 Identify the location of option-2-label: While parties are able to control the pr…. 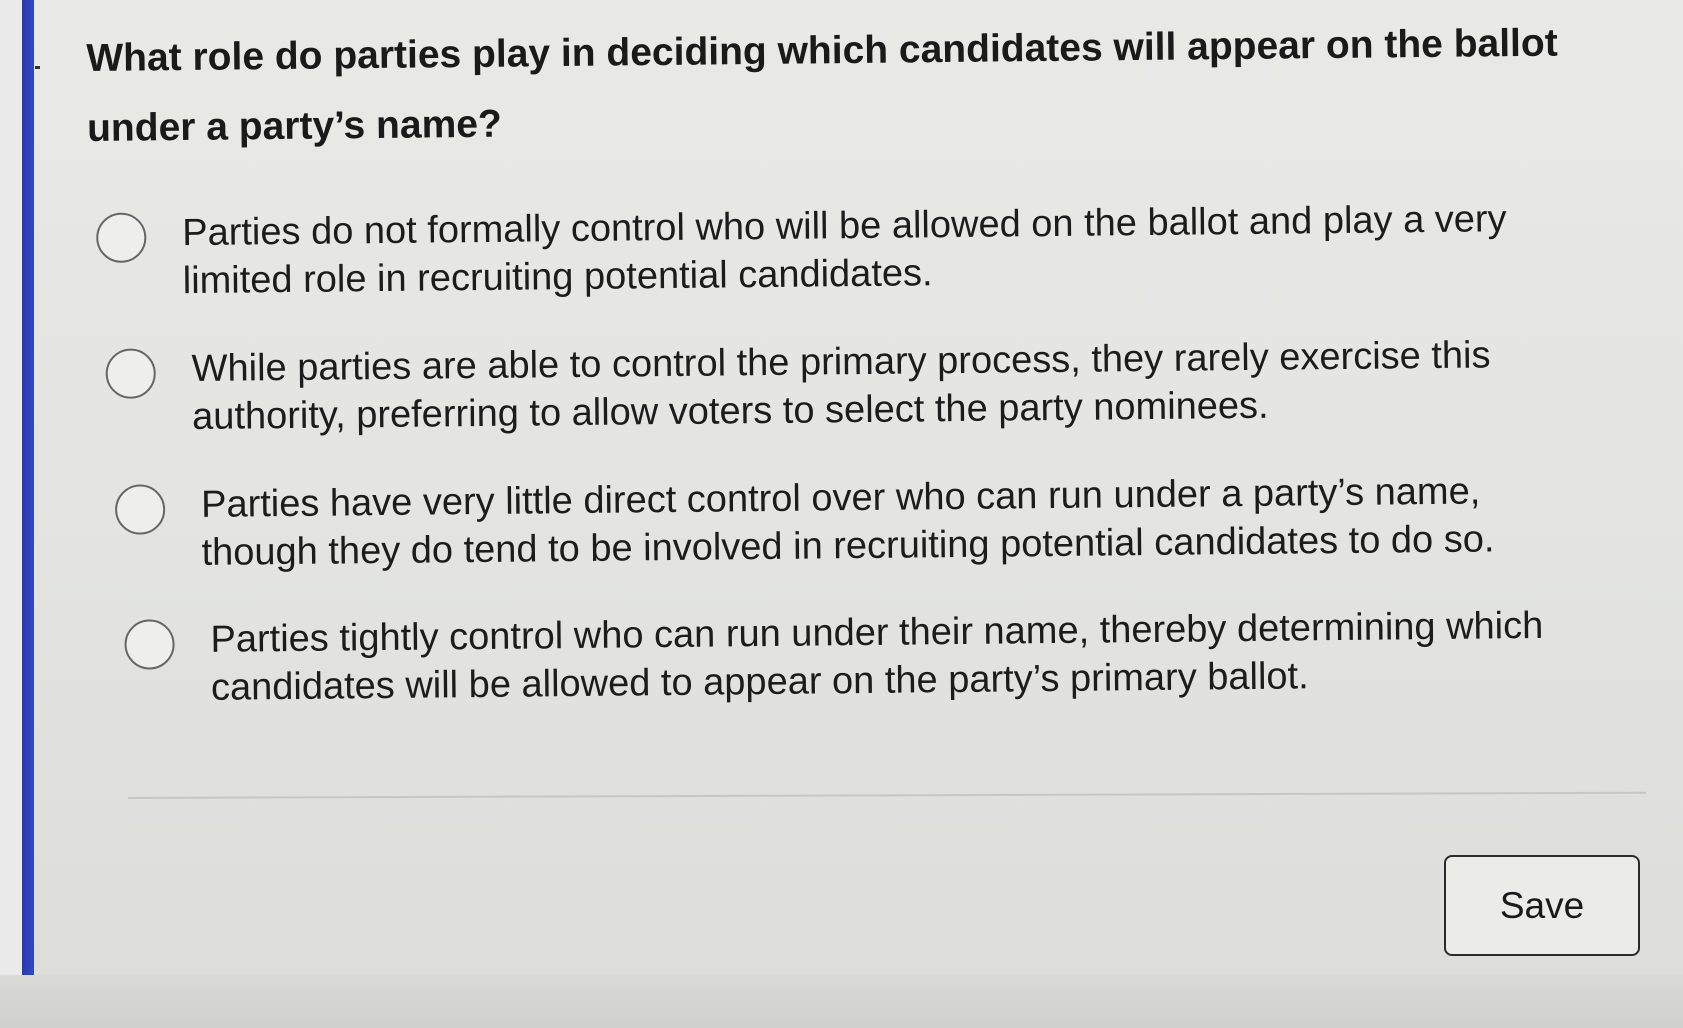
(841, 386).